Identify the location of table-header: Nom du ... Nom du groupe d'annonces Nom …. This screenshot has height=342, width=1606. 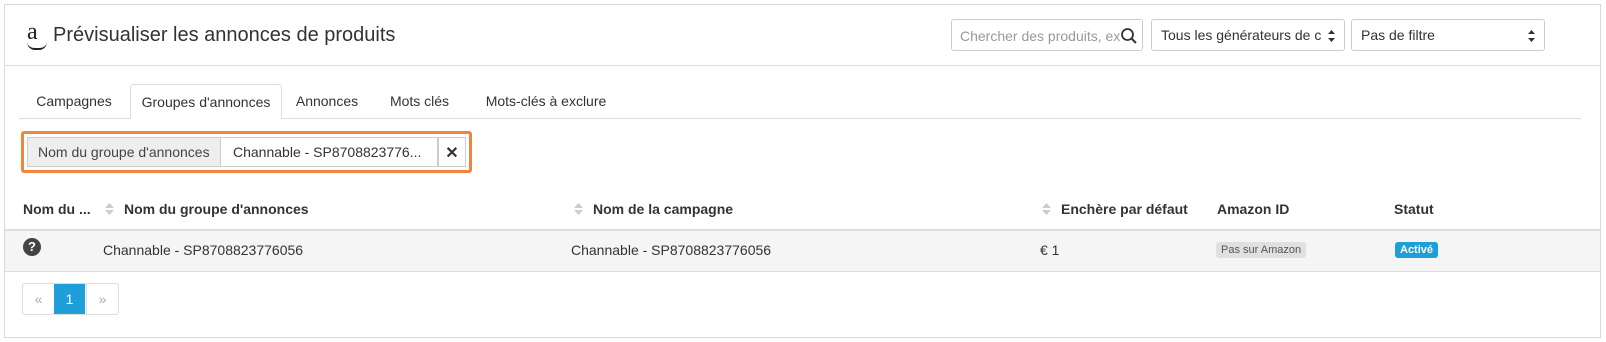
(802, 210).